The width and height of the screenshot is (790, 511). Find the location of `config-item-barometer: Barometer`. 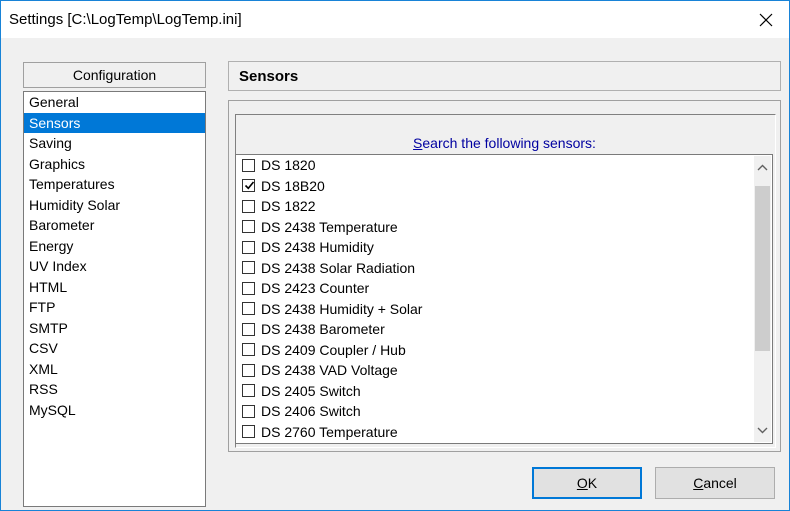

config-item-barometer: Barometer is located at coordinates (114, 225).